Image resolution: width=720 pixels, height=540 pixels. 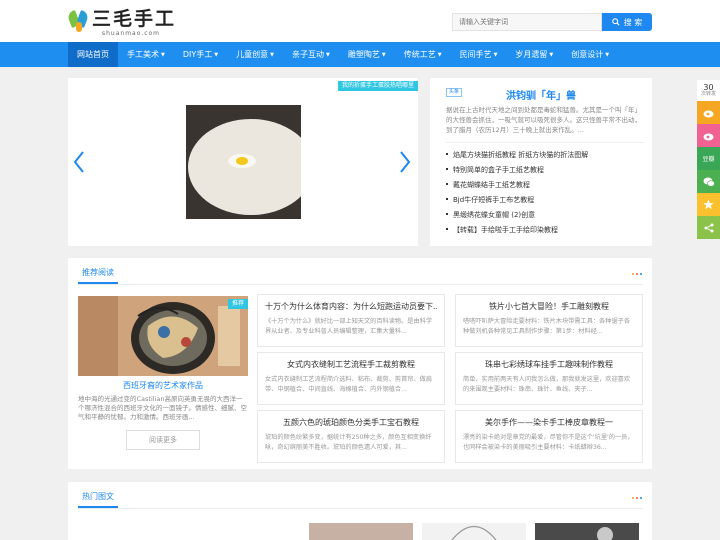 I want to click on card-title: 珠串七彩绣球车挂手工趣味制作教程, so click(x=549, y=364).